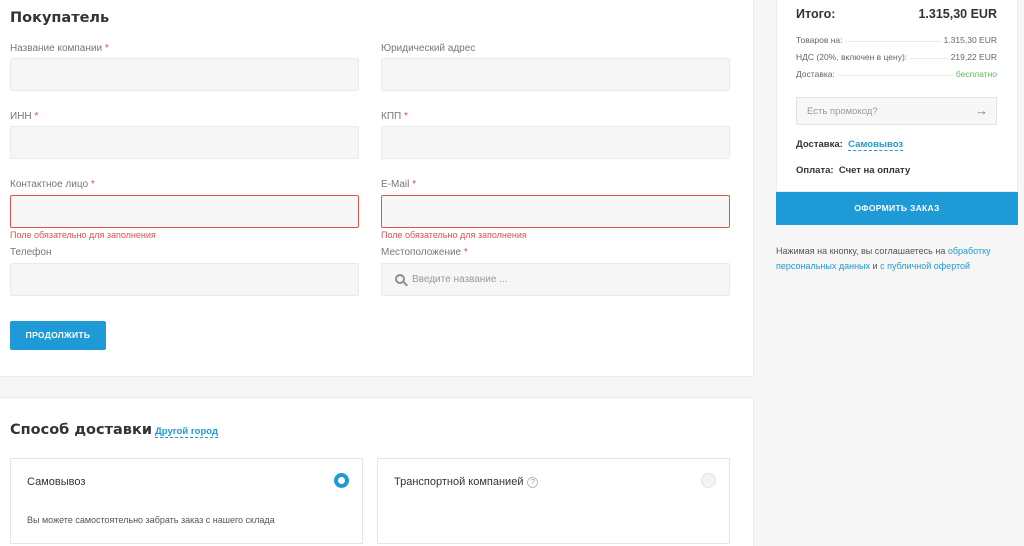 The image size is (1024, 546). I want to click on summary-row-delivery: Доставка: бесплатно, so click(896, 74).